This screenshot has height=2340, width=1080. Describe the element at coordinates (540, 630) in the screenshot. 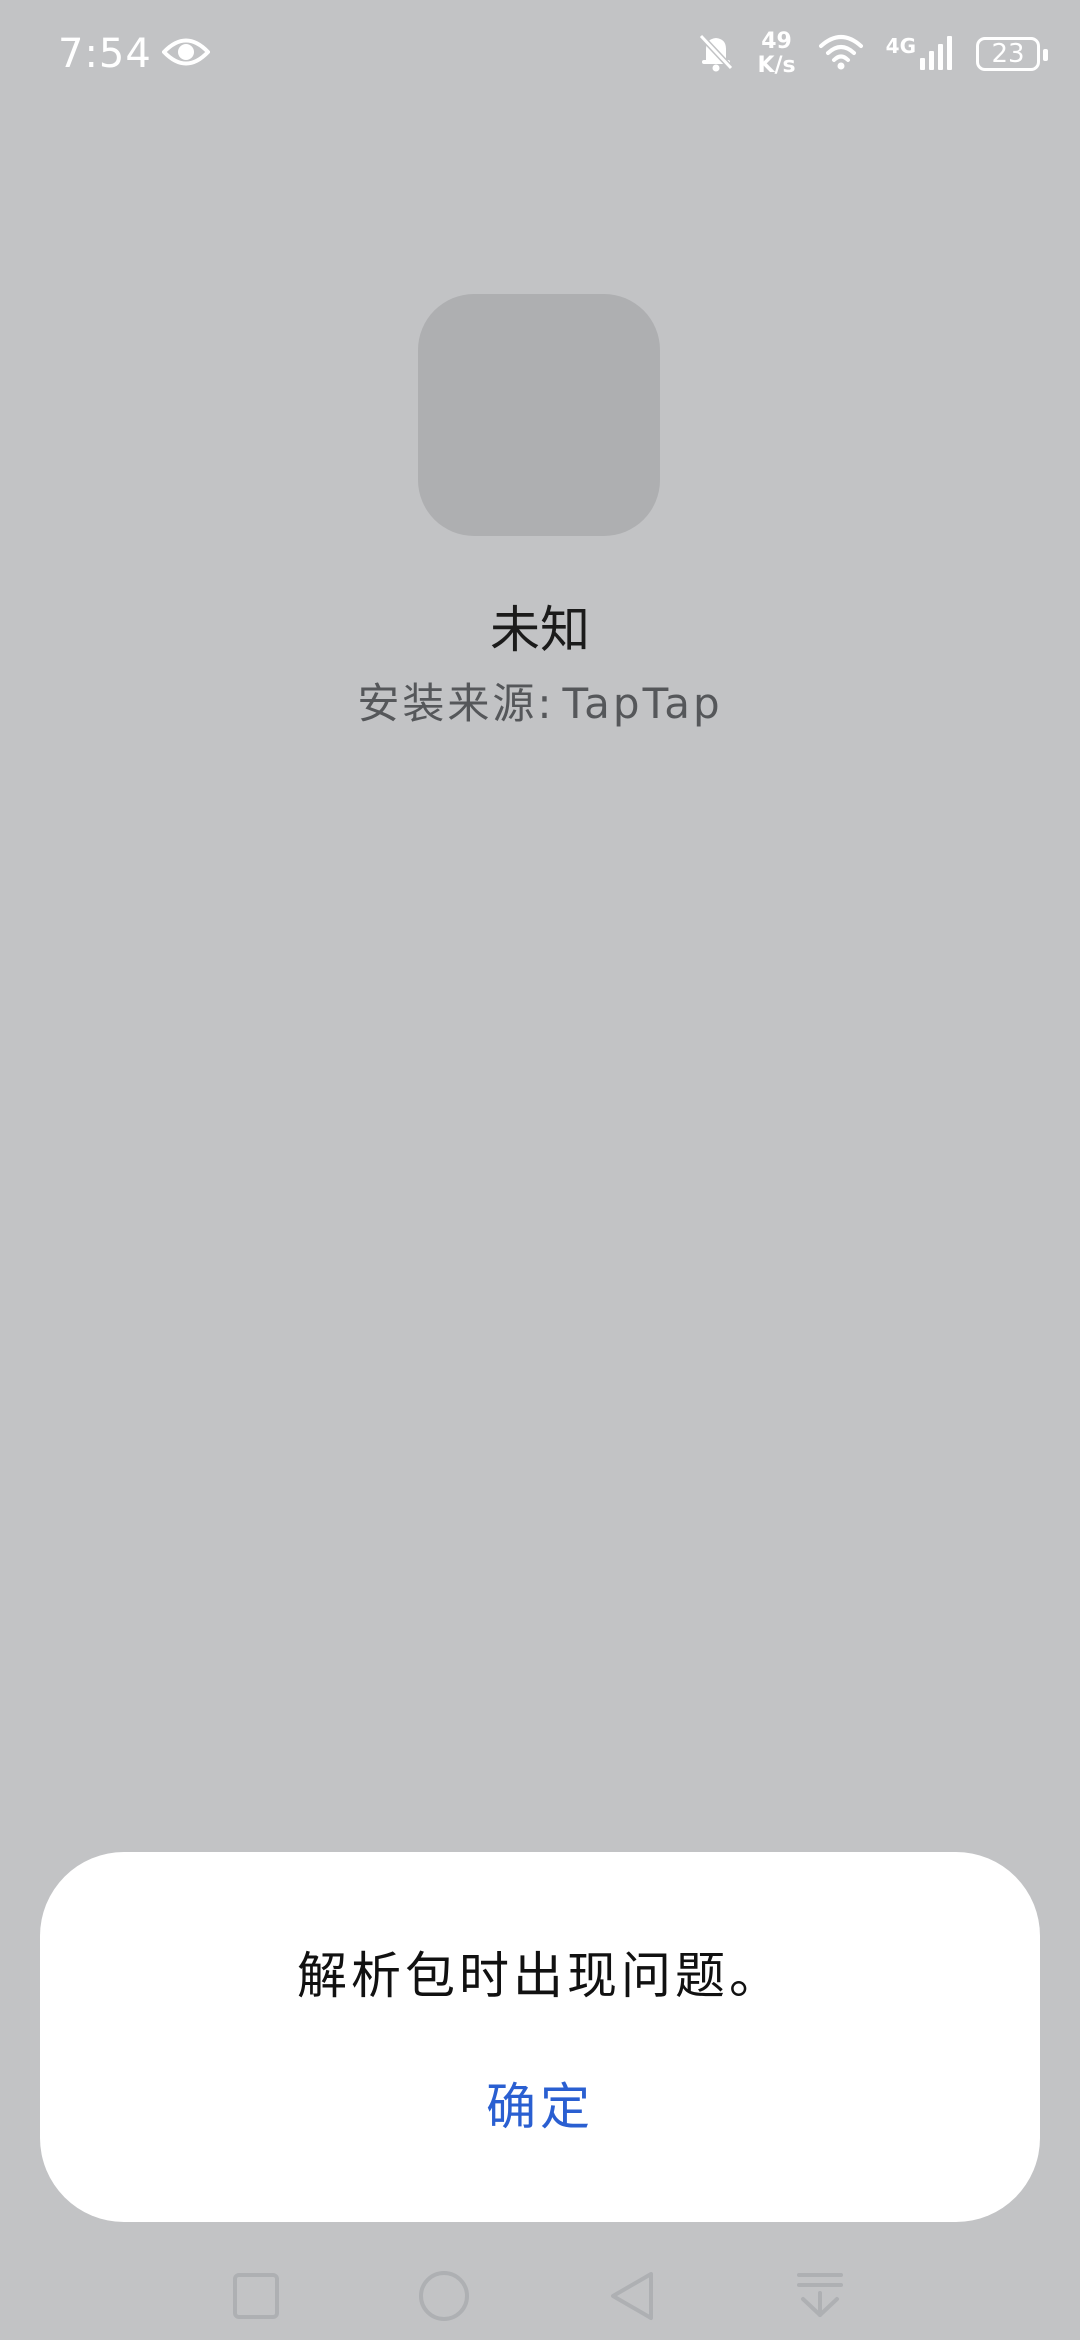

I see `app-name: 未知` at that location.